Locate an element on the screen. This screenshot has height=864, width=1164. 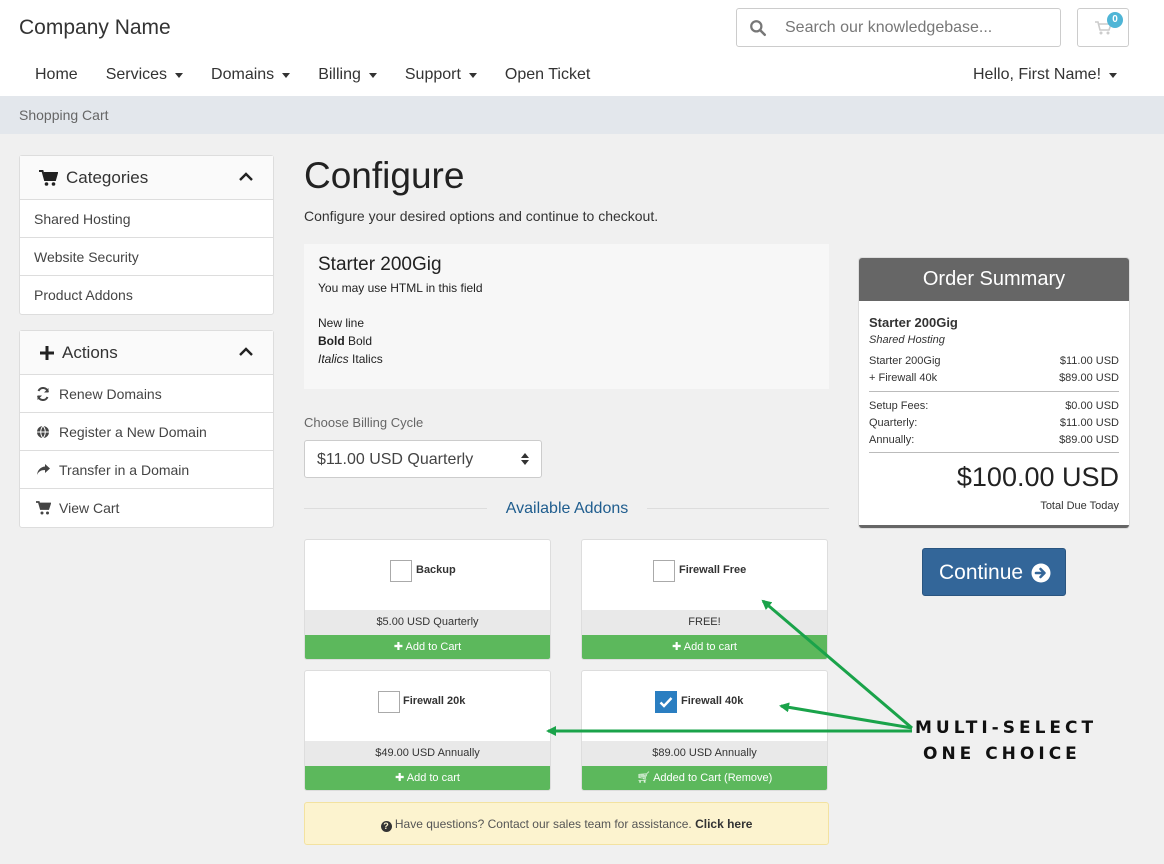
summary-line-value: $89.00 USD is located at coordinates (1089, 378).